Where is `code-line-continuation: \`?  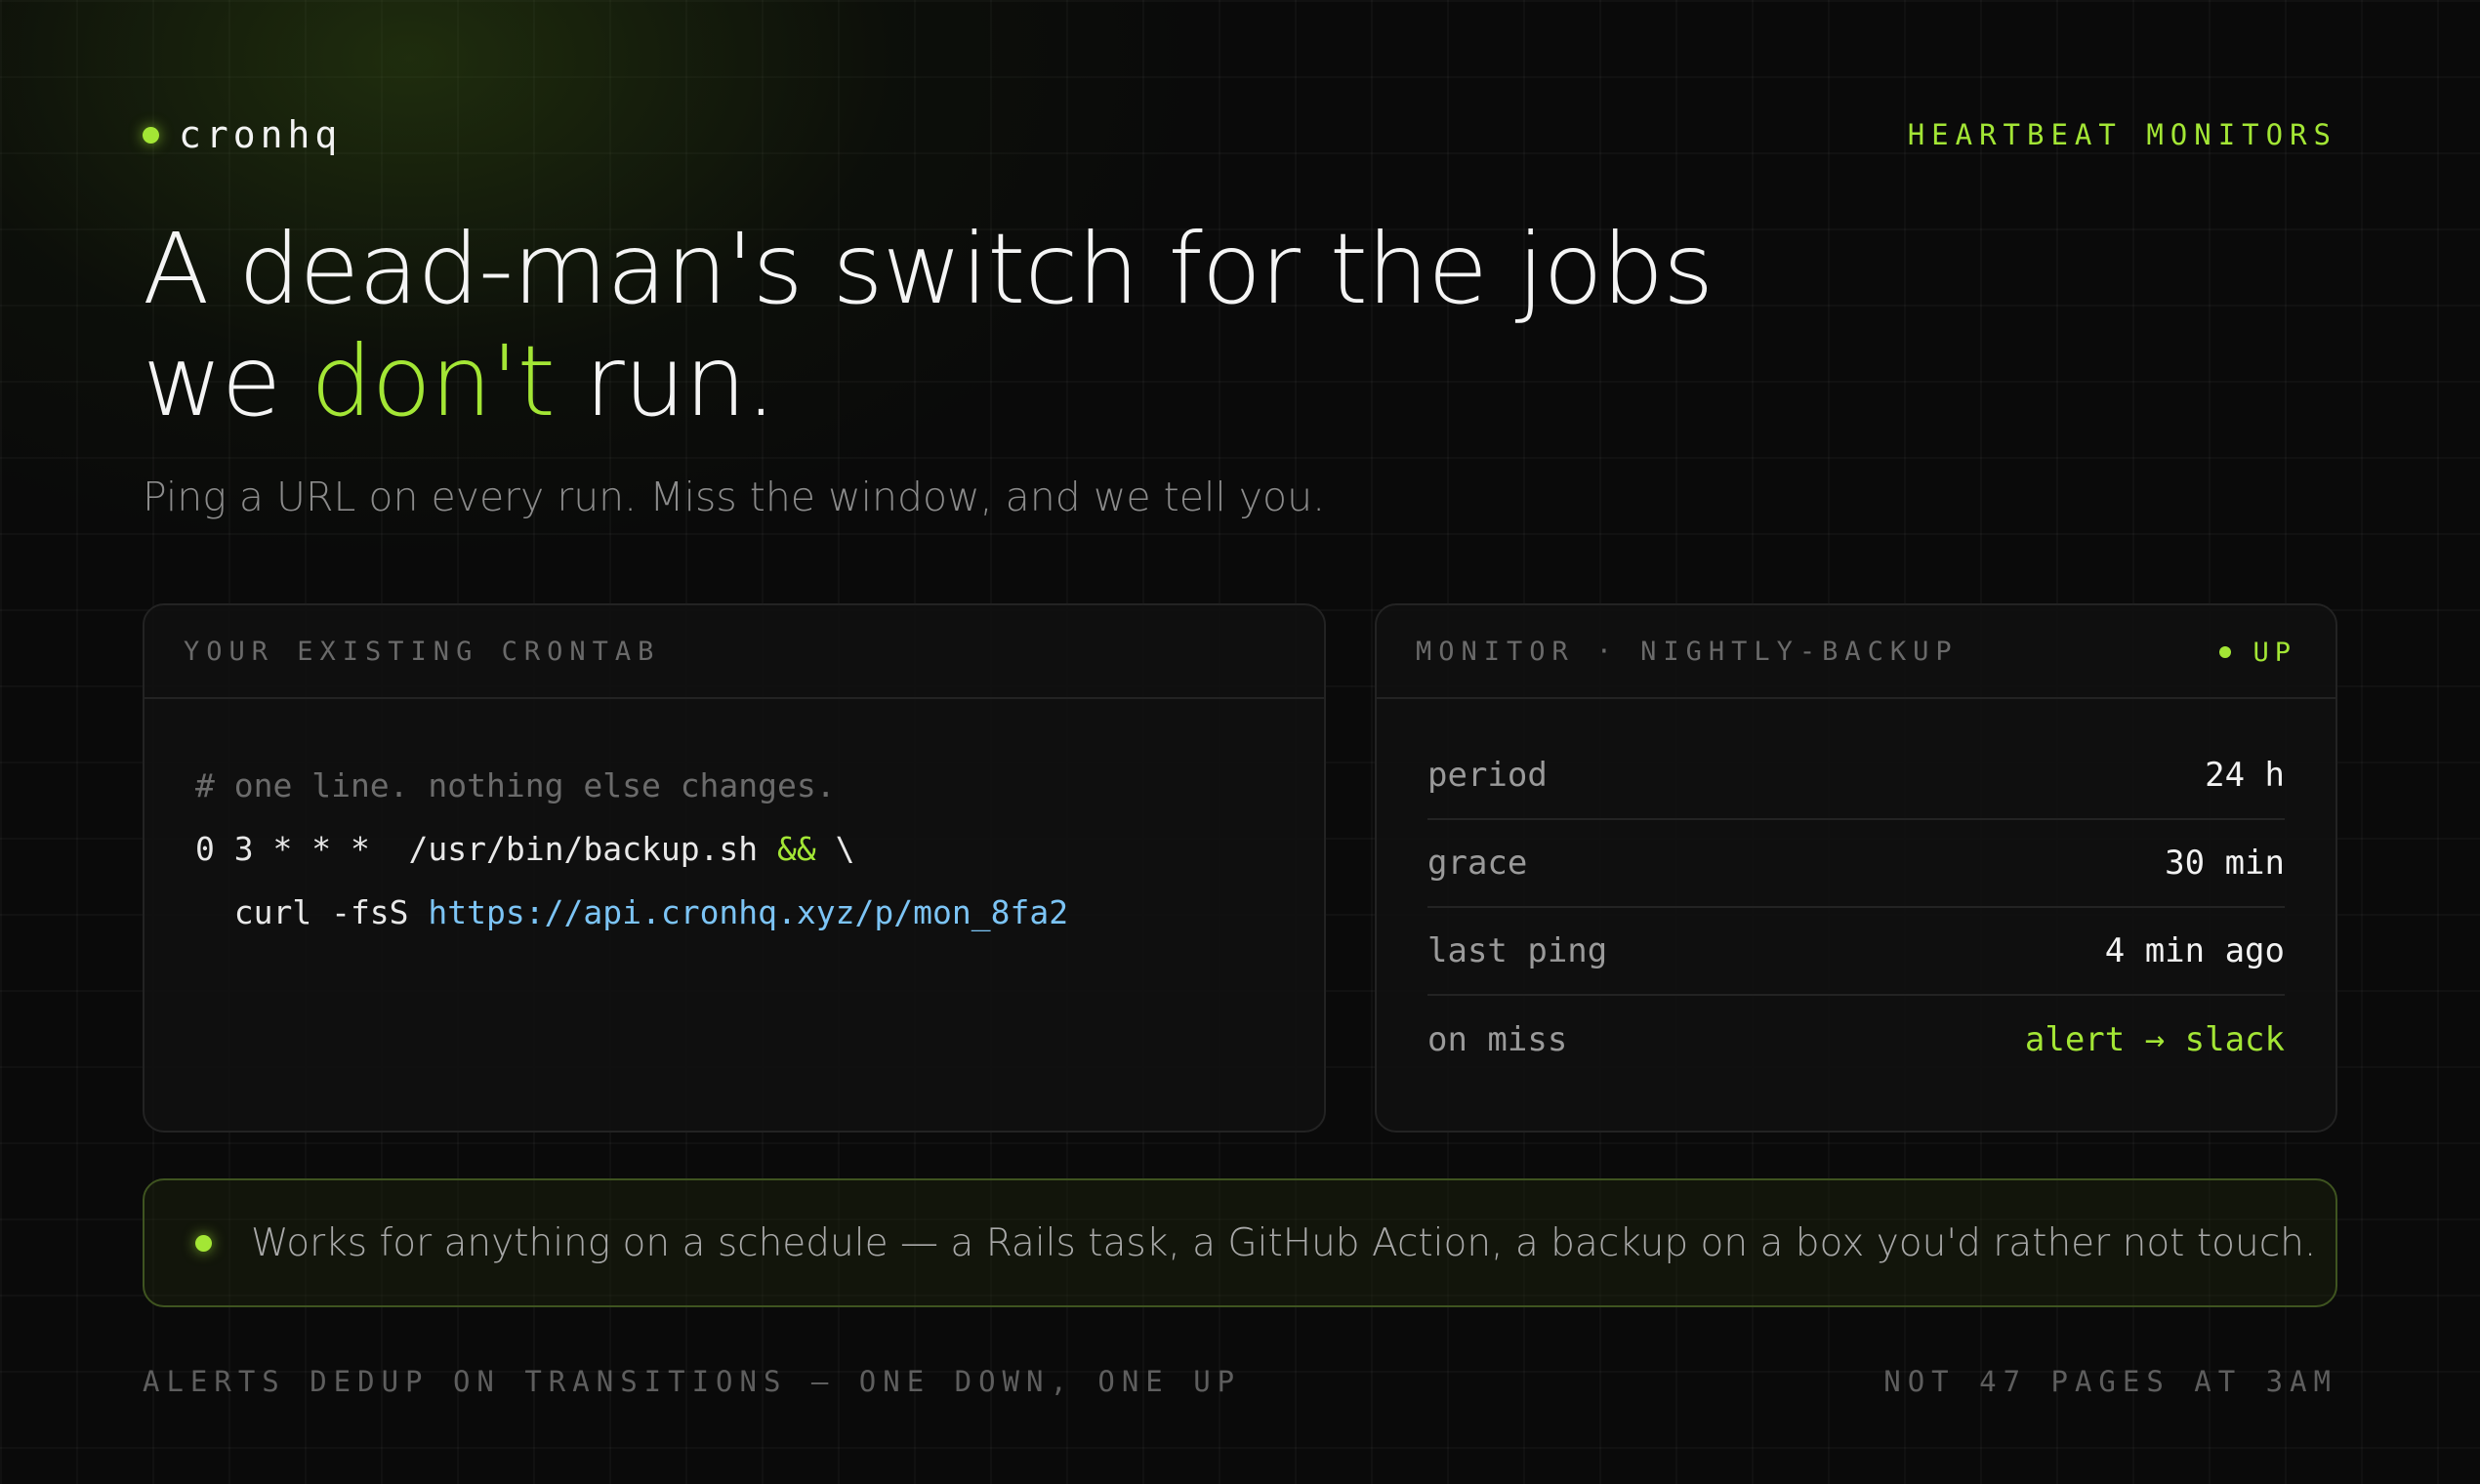 code-line-continuation: \ is located at coordinates (835, 849).